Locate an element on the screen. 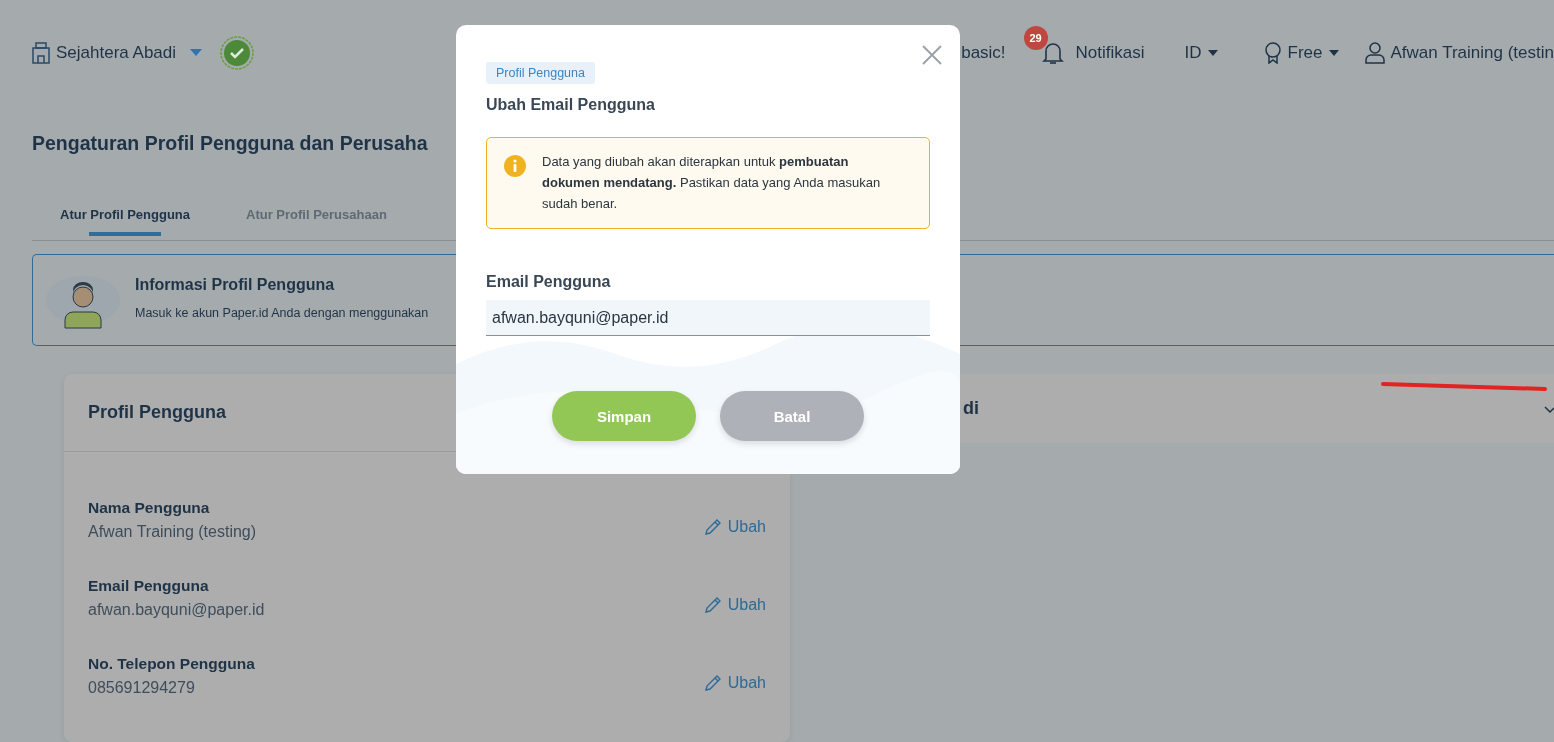 This screenshot has width=1554, height=742. banner-title: Informasi Profil Pengguna is located at coordinates (235, 285).